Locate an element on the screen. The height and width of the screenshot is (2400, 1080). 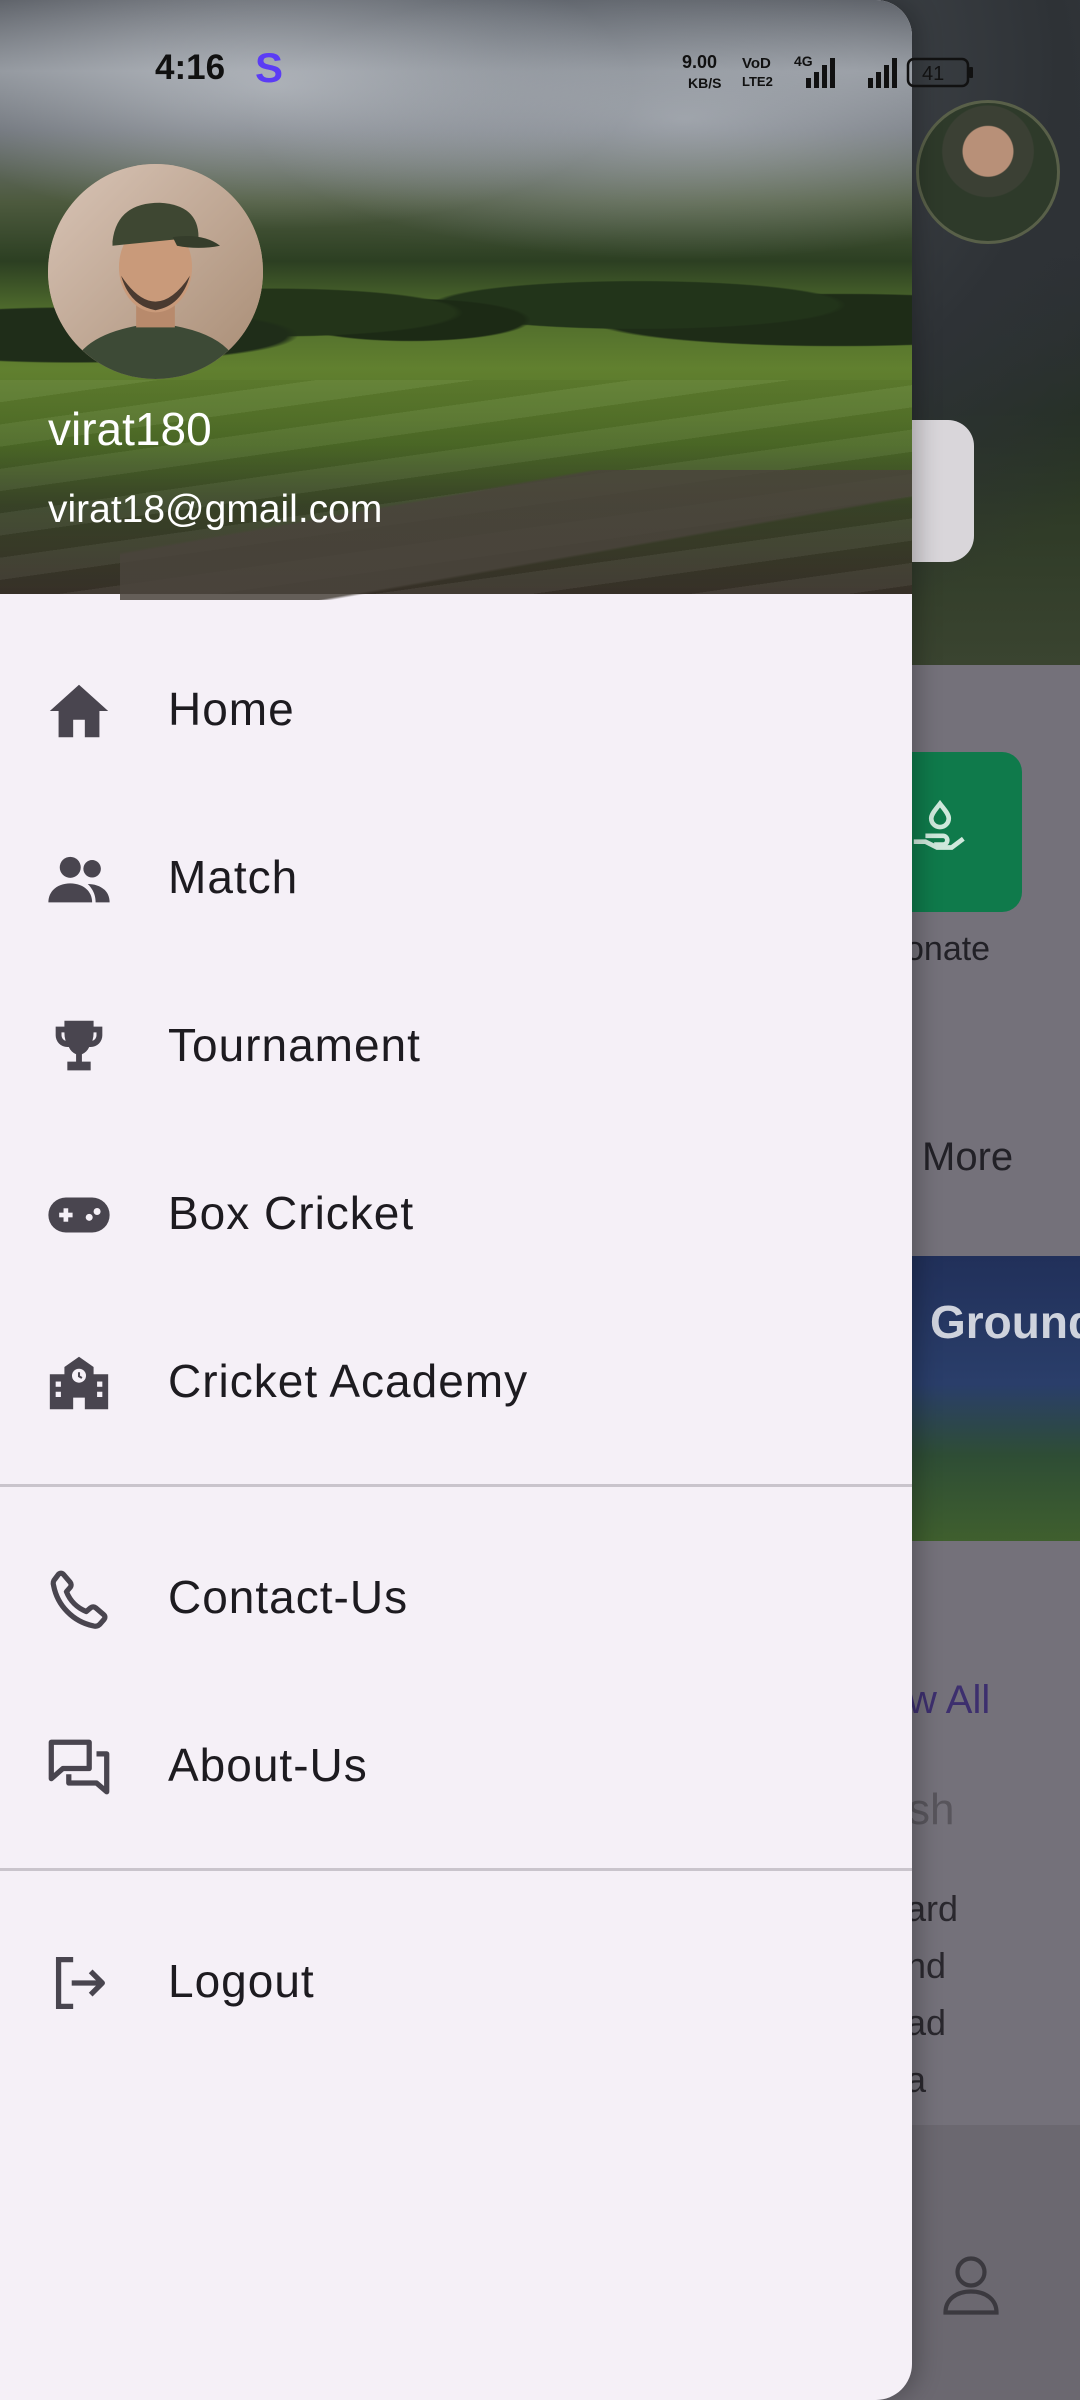
drawer-email: virat18@gmail.com is located at coordinates (215, 509).